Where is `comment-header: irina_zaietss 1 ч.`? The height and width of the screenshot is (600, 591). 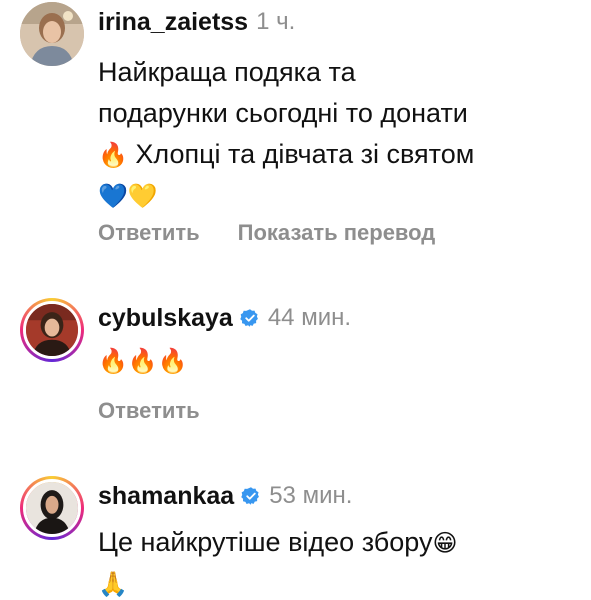 comment-header: irina_zaietss 1 ч. is located at coordinates (196, 22).